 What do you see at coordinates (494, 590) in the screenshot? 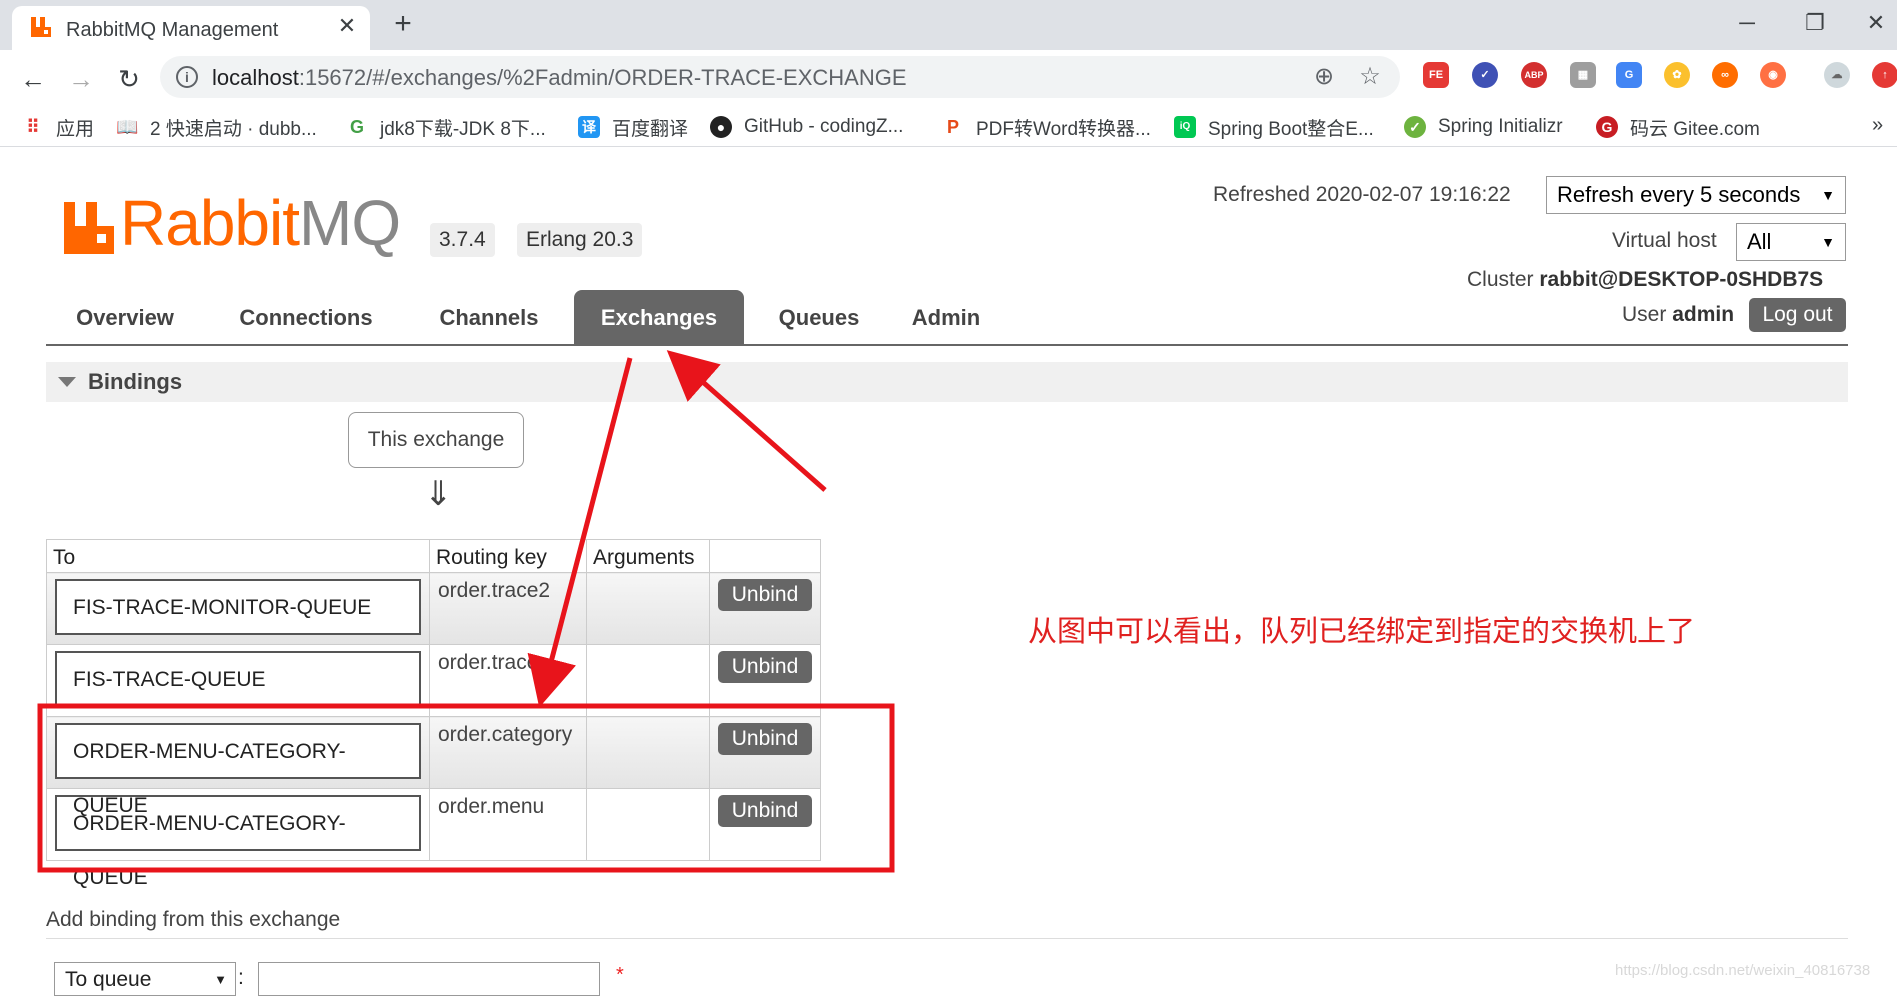
I see `routing-key: order.trace2` at bounding box center [494, 590].